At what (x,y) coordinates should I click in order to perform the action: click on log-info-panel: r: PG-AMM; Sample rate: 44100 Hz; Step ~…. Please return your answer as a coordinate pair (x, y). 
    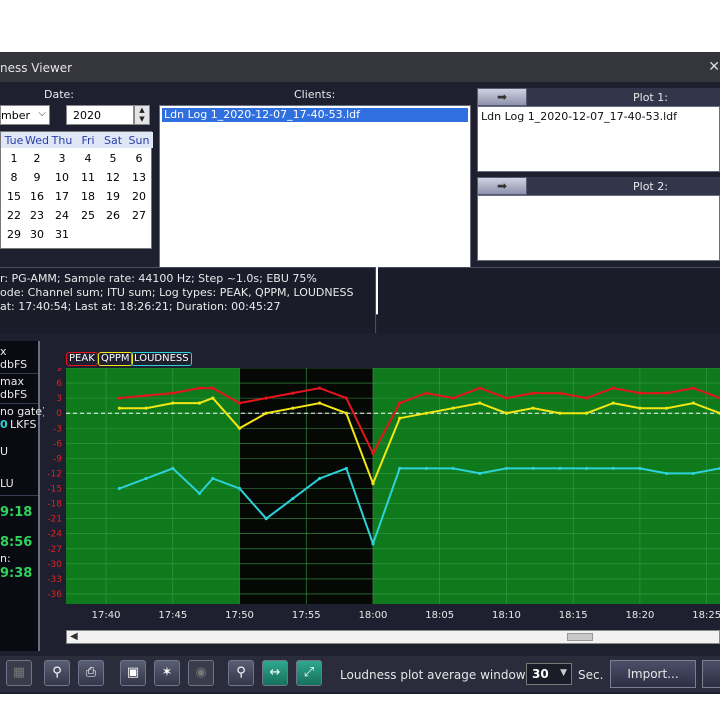
    Looking at the image, I should click on (188, 300).